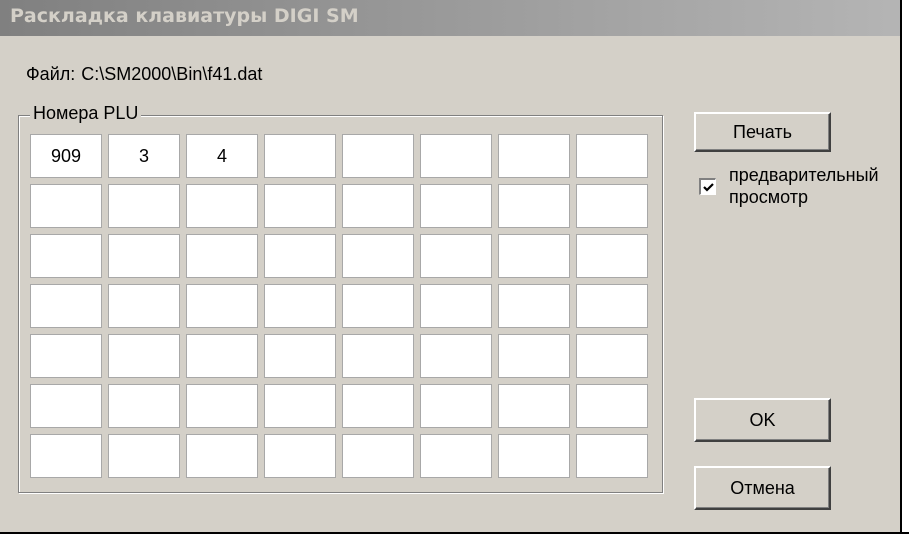 The height and width of the screenshot is (542, 909). Describe the element at coordinates (86, 113) in the screenshot. I see `plu-group-title: Номера PLU` at that location.